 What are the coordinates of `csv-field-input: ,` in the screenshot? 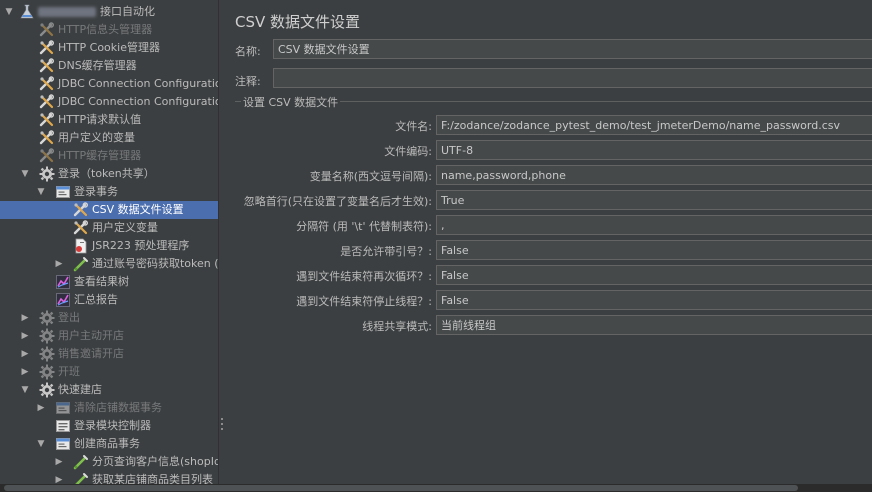 It's located at (654, 225).